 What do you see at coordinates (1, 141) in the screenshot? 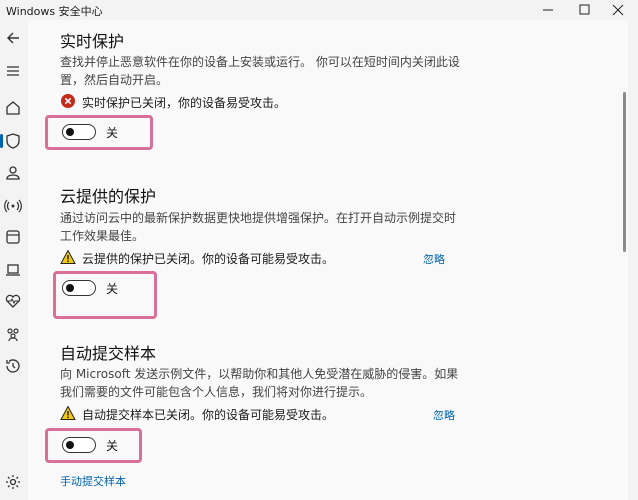
I see `active-nav-indicator` at bounding box center [1, 141].